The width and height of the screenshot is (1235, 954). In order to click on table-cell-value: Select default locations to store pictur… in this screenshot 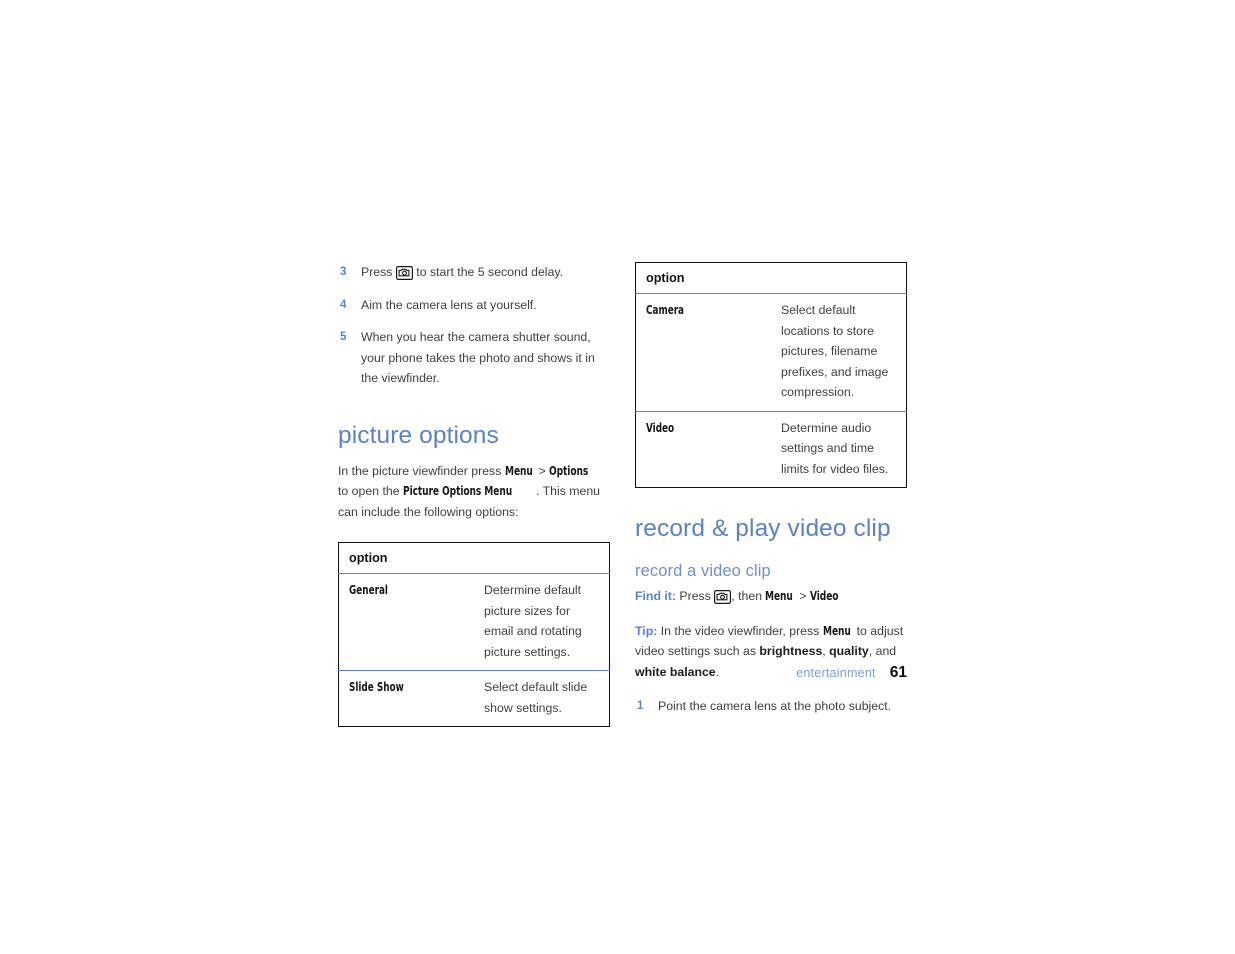, I will do `click(839, 352)`.